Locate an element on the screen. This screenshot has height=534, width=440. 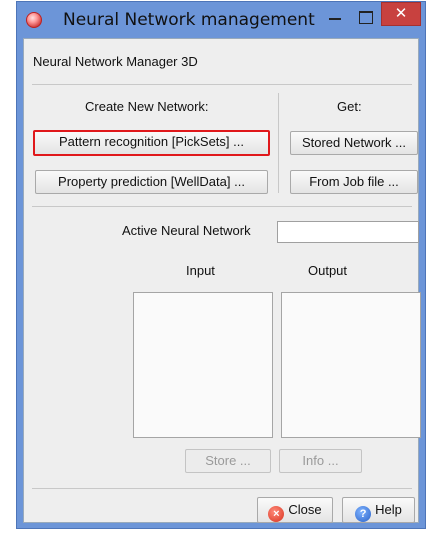
input-label: Input is located at coordinates (200, 270).